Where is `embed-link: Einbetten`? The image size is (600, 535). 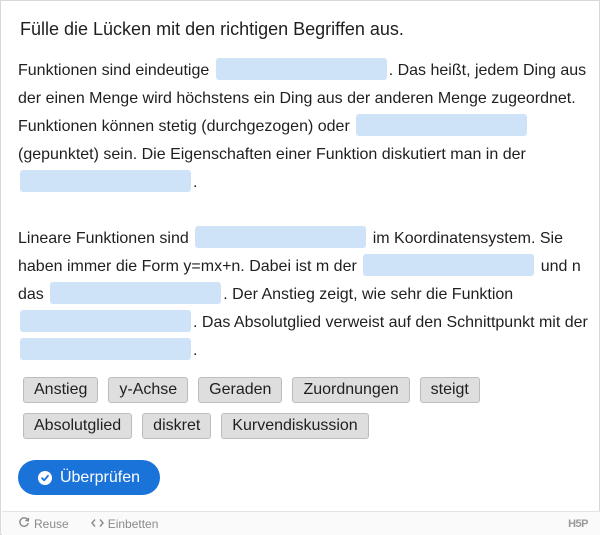
embed-link: Einbetten is located at coordinates (124, 523).